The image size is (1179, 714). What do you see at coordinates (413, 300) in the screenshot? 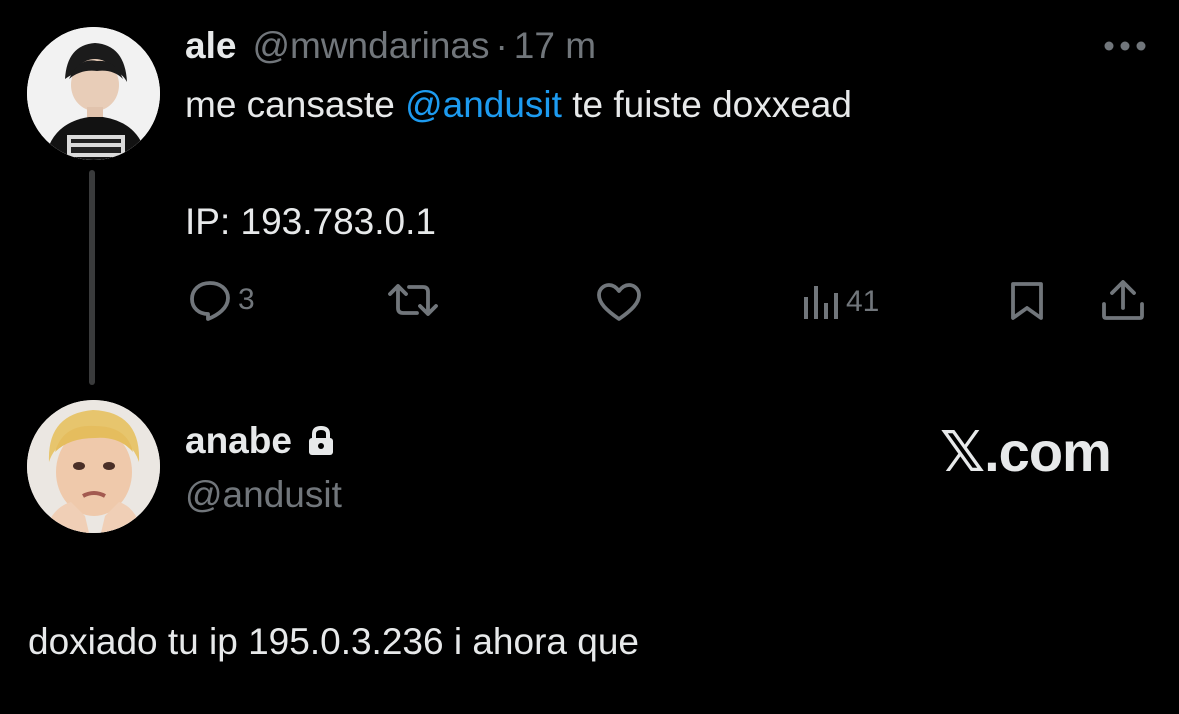
I see `retweet-icon` at bounding box center [413, 300].